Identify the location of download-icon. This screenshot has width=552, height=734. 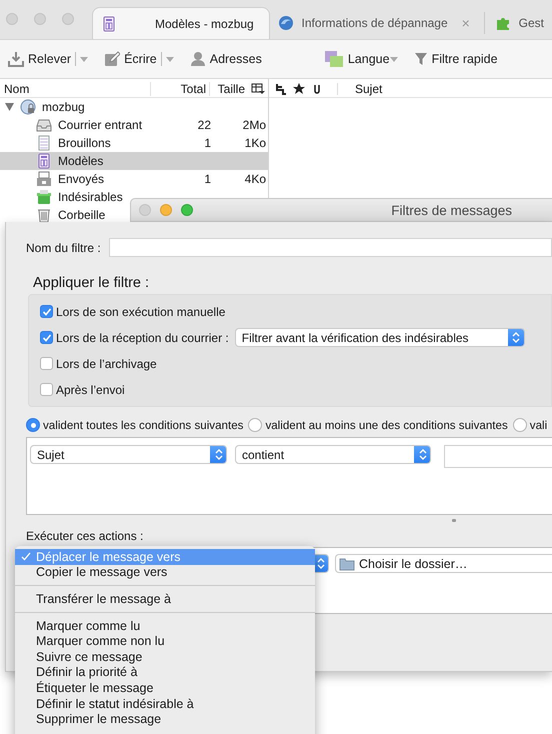
(16, 59).